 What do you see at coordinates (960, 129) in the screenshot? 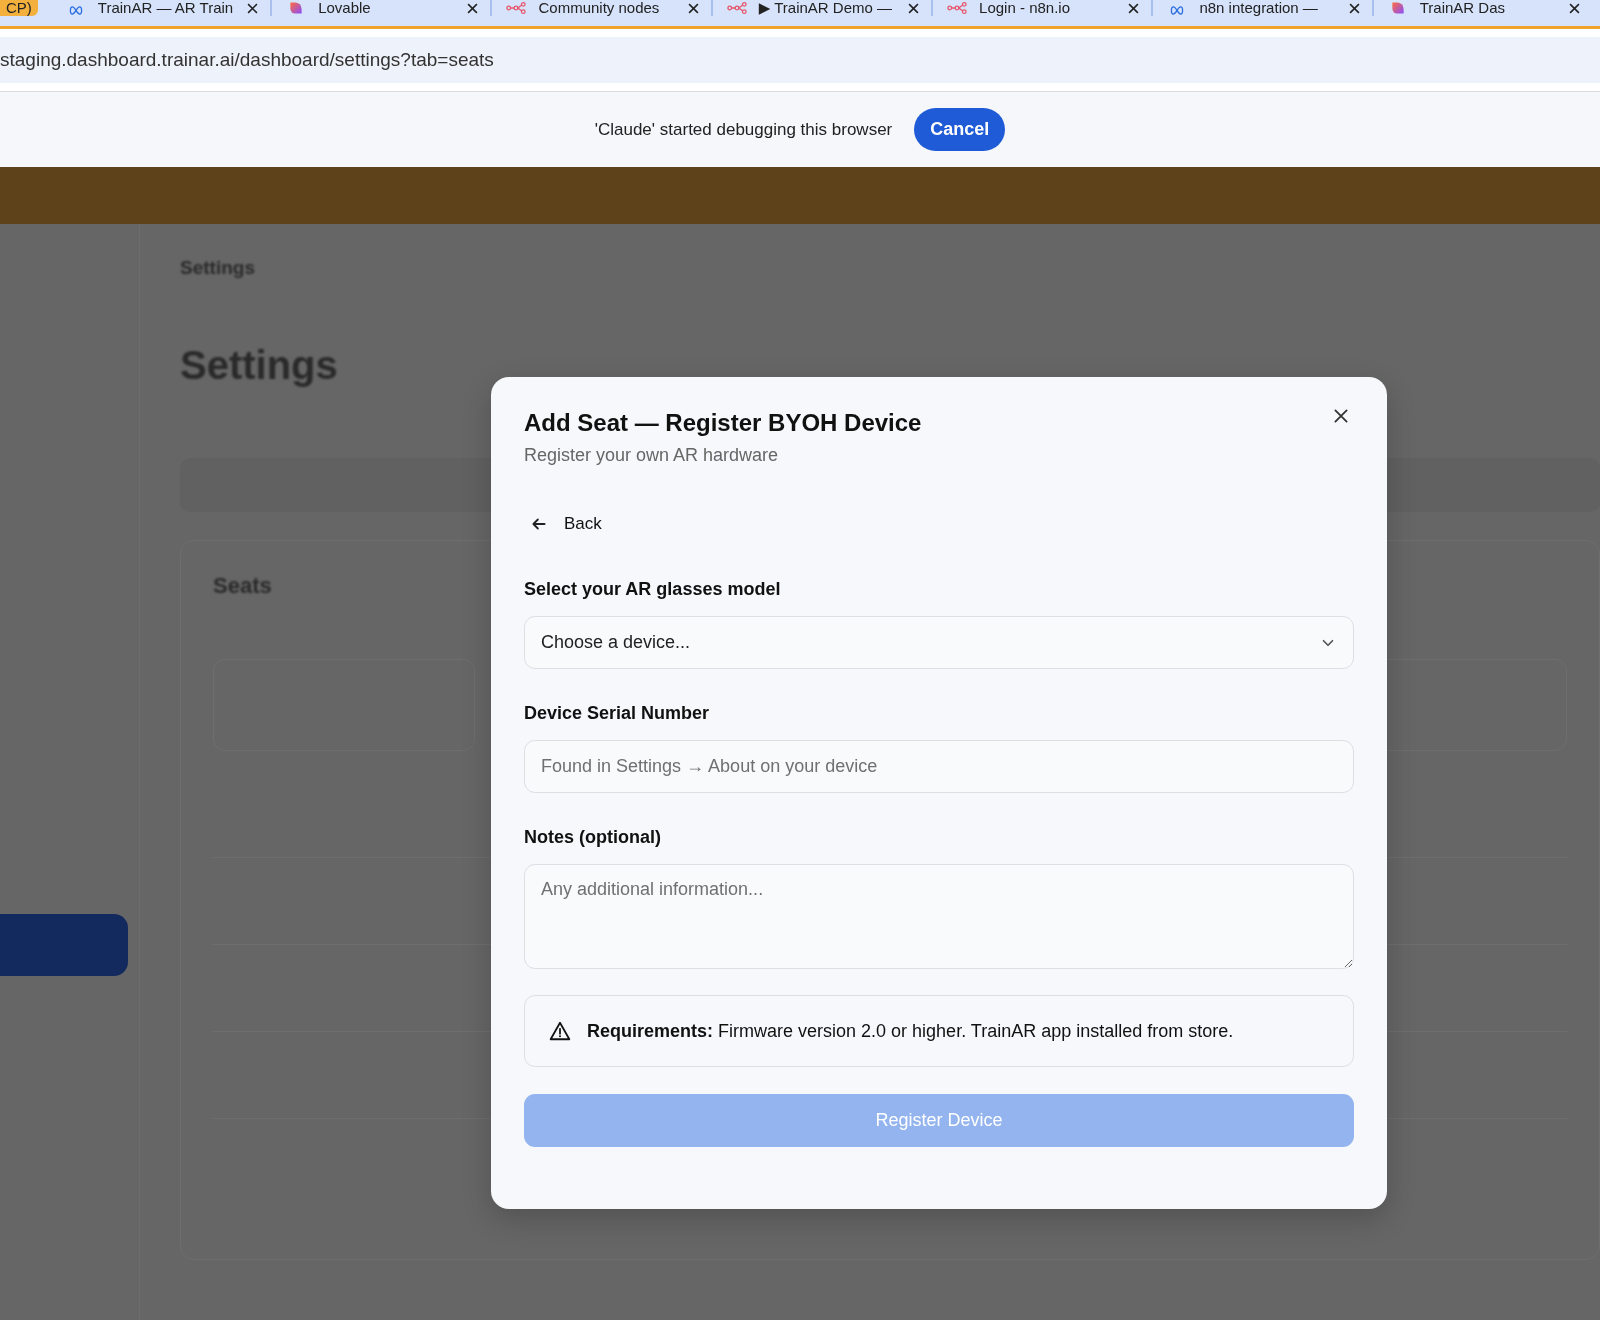
I see `cancel-button: Cancel` at bounding box center [960, 129].